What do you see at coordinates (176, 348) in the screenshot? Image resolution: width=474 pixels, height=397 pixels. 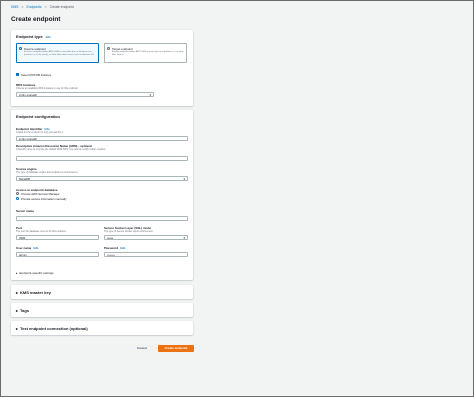 I see `create-endpoint-button: Create endpoint` at bounding box center [176, 348].